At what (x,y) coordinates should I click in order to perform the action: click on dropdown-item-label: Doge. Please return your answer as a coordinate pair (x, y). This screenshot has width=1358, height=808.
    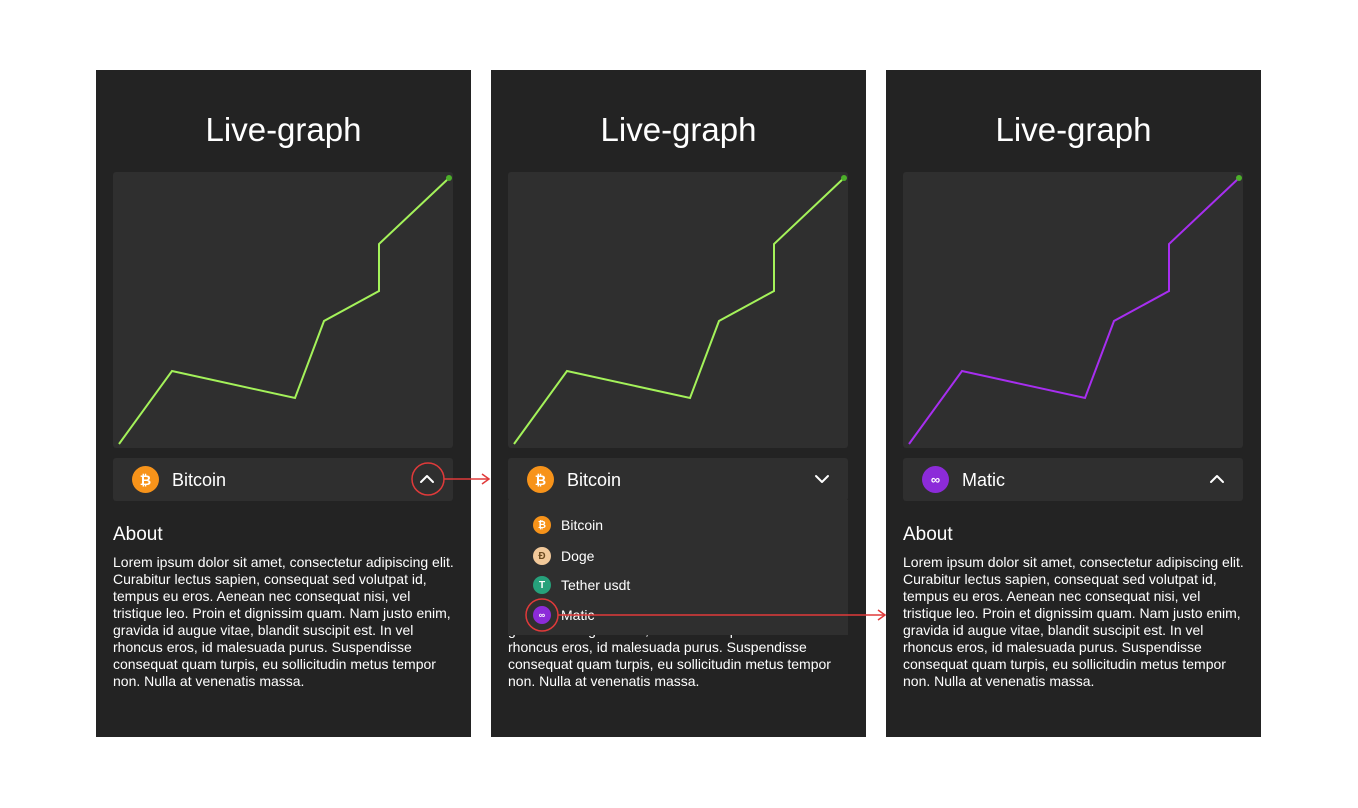
    Looking at the image, I should click on (578, 556).